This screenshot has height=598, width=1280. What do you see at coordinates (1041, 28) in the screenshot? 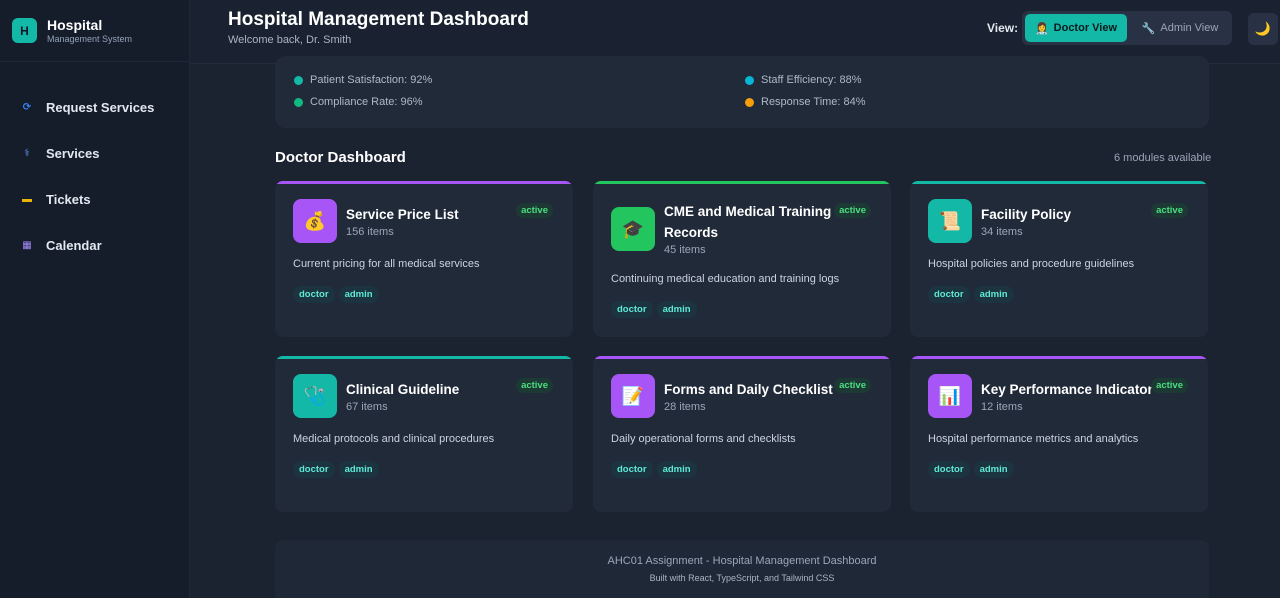
I see `doctor-icon: 👩‍⚕️` at bounding box center [1041, 28].